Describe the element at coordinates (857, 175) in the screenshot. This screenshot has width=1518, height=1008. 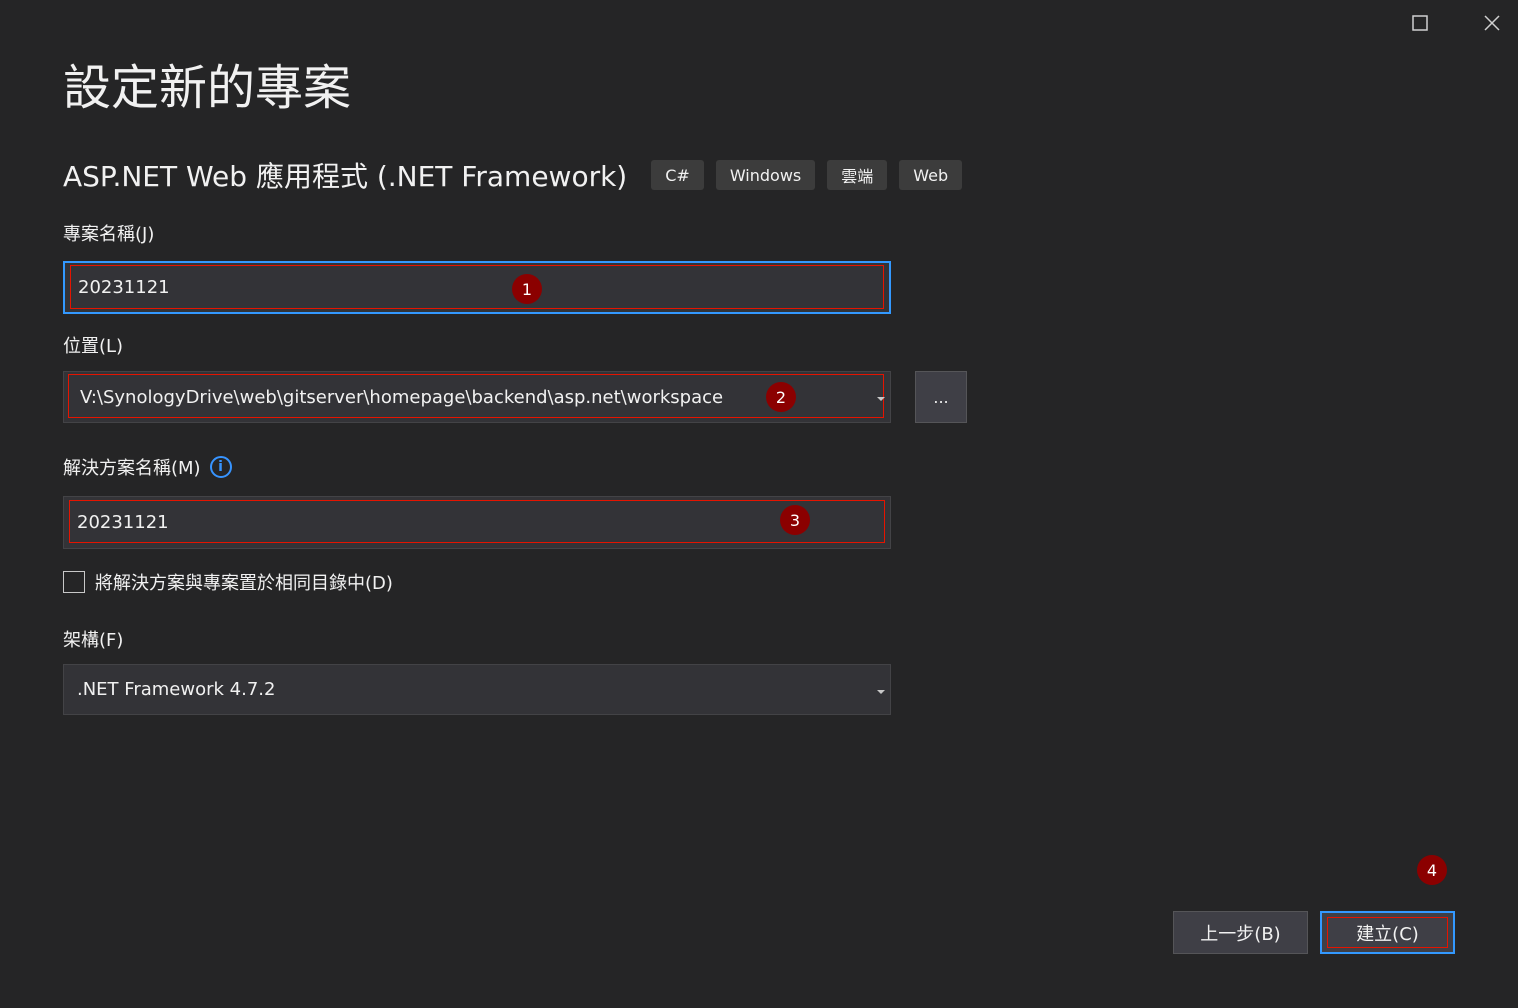
I see `tag-cloud: 雲端` at that location.